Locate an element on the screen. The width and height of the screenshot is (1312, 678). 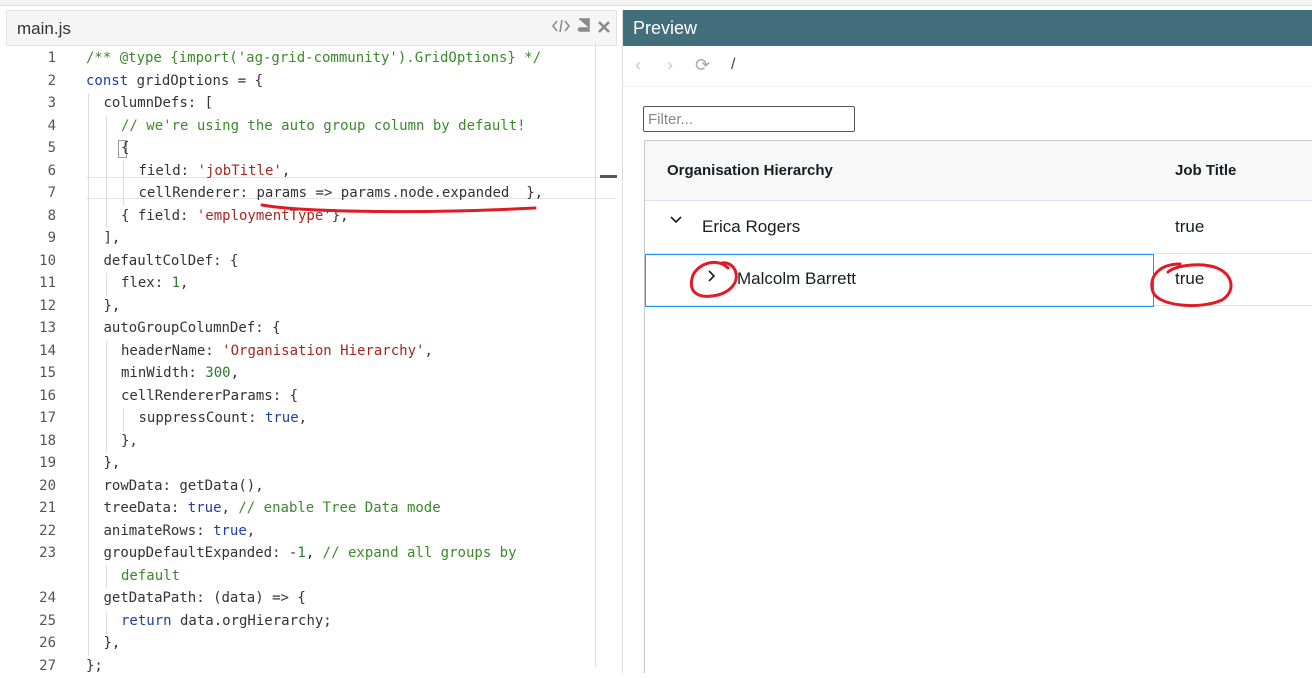
code-line: 27}; is located at coordinates (303, 667).